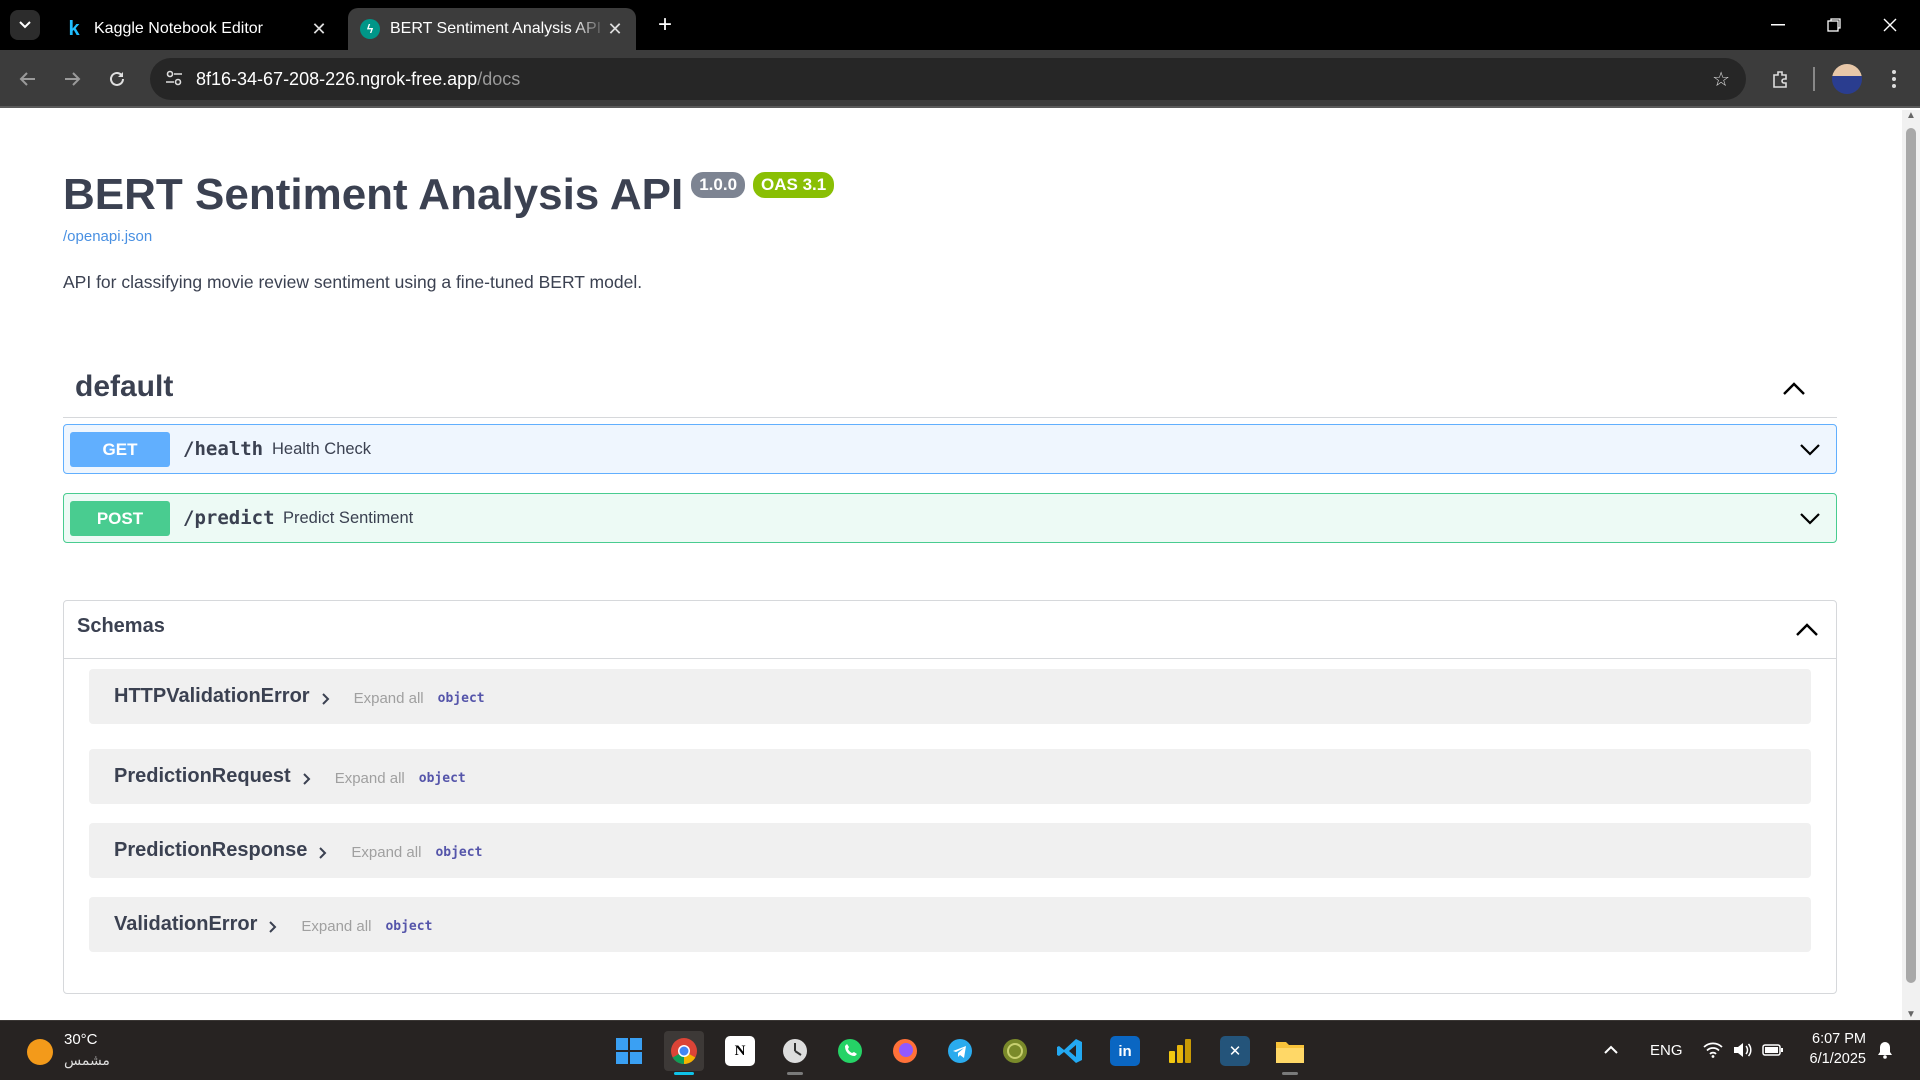 The height and width of the screenshot is (1080, 1920). I want to click on api-title: BERT Sentiment Analysis API, so click(373, 194).